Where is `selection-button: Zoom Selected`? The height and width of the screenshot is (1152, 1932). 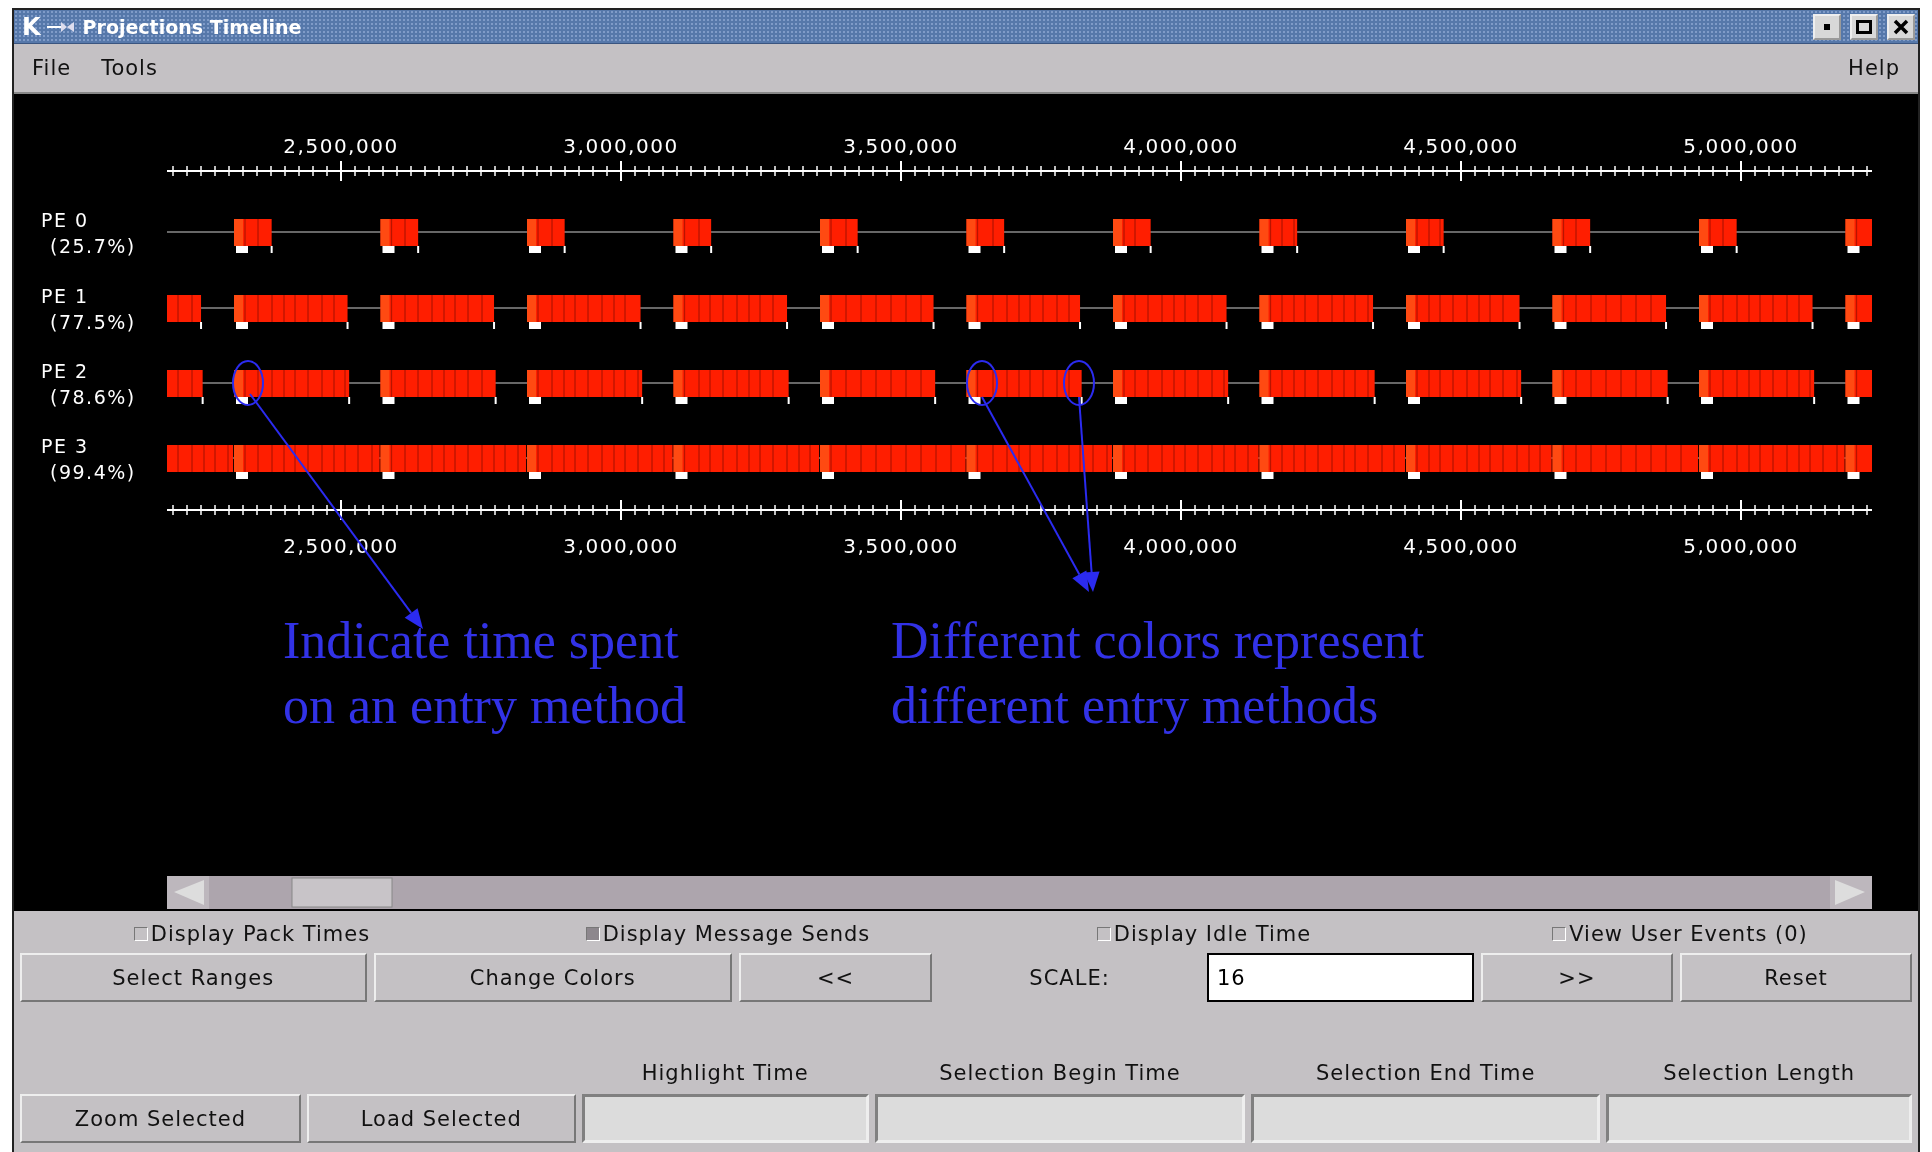 selection-button: Zoom Selected is located at coordinates (160, 1118).